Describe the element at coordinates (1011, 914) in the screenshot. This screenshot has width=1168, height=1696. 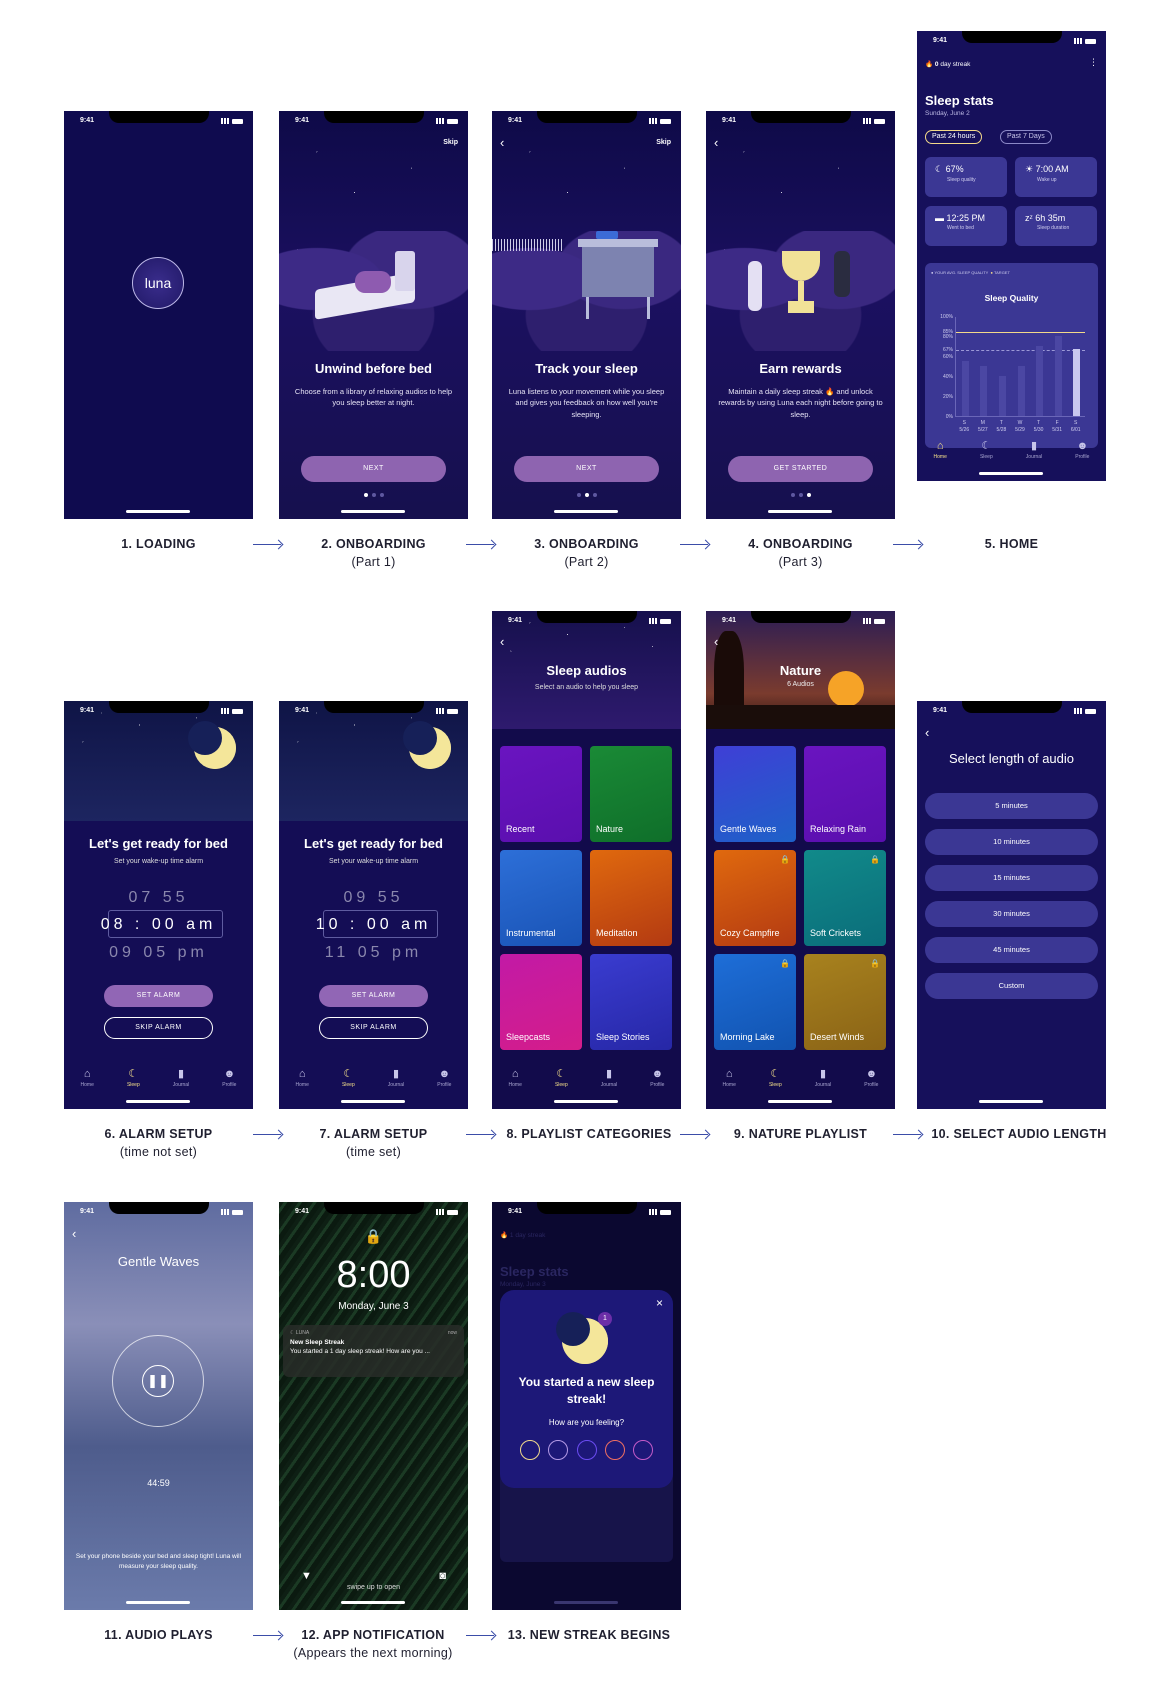
I see `length-option-30: 30 minutes` at that location.